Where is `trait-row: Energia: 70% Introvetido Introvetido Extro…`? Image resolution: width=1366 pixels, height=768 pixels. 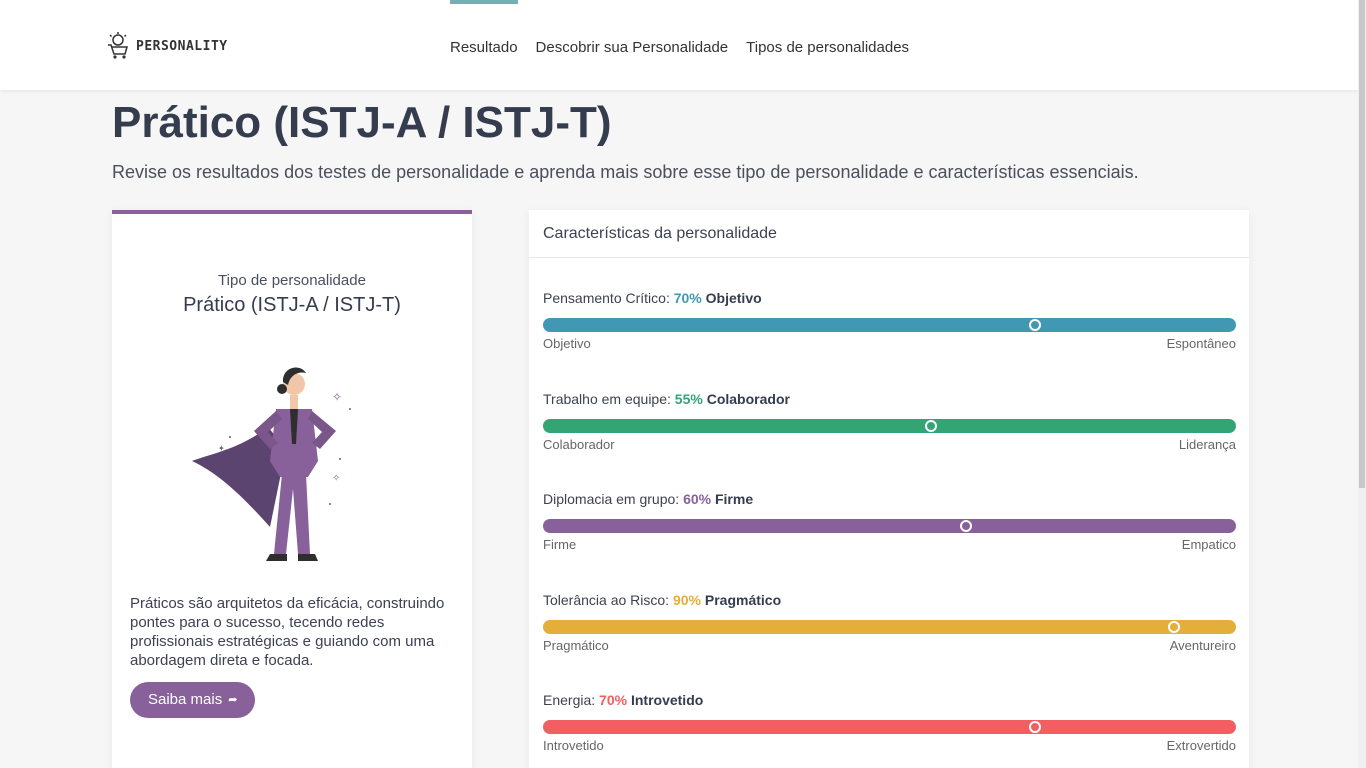 trait-row: Energia: 70% Introvetido Introvetido Extro… is located at coordinates (889, 722).